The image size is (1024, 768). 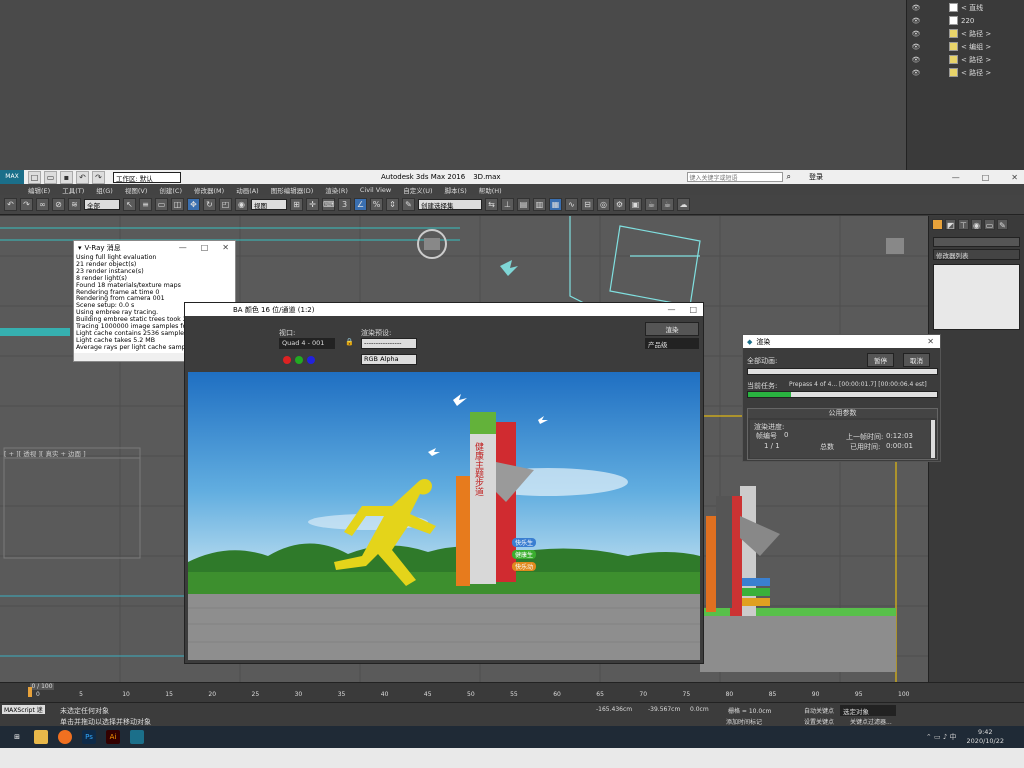 What do you see at coordinates (42, 204) in the screenshot?
I see `link-icon: ∞` at bounding box center [42, 204].